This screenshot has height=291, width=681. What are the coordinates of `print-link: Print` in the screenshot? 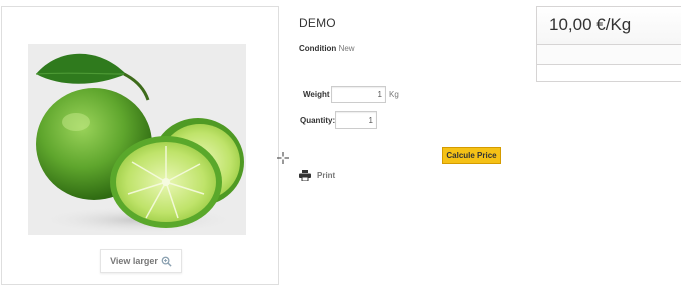 It's located at (317, 175).